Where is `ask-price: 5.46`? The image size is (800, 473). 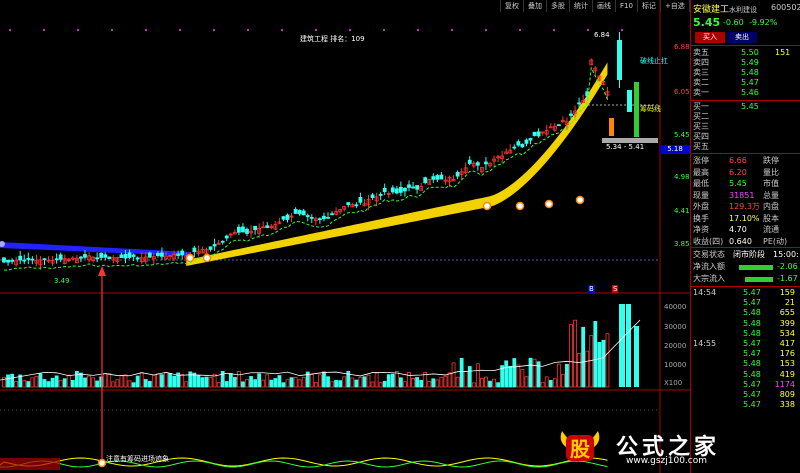 ask-price: 5.46 is located at coordinates (750, 92).